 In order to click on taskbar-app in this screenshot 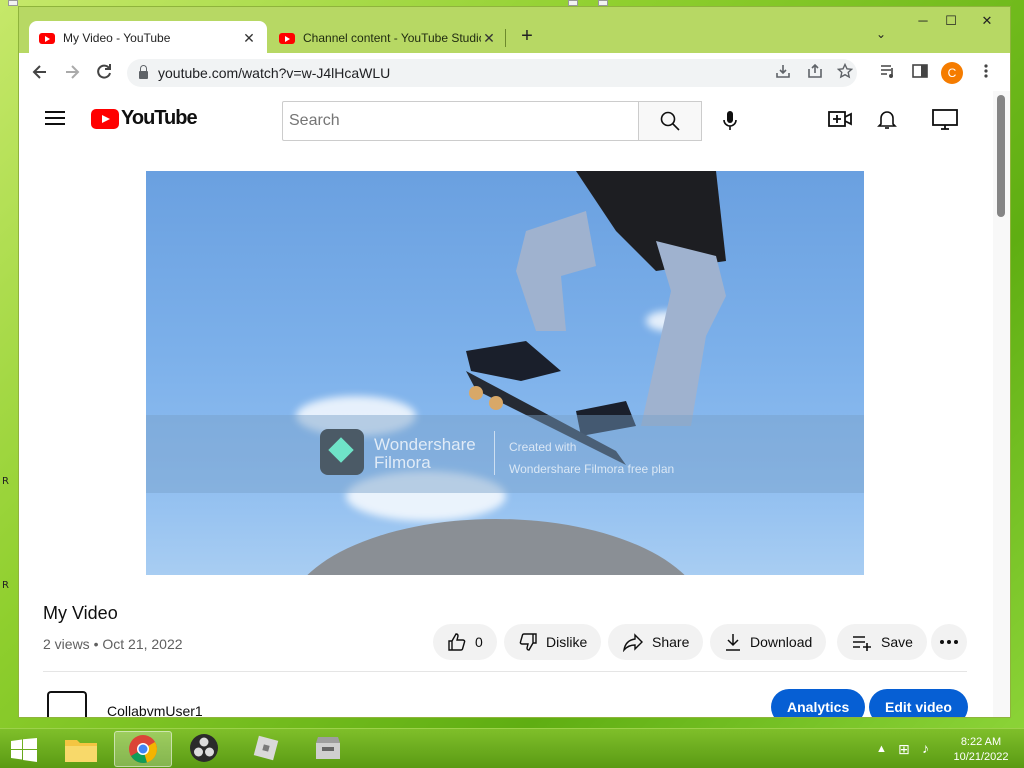, I will do `click(329, 749)`.